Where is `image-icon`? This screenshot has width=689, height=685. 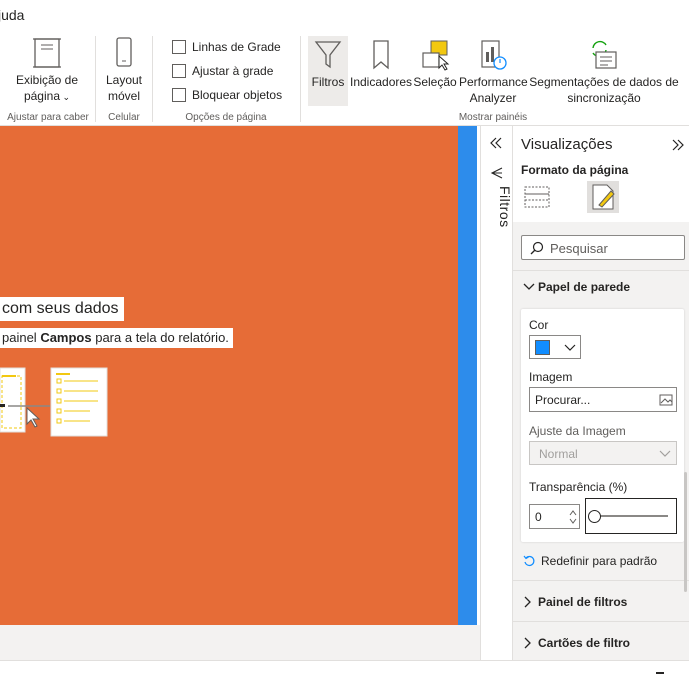
image-icon is located at coordinates (666, 400).